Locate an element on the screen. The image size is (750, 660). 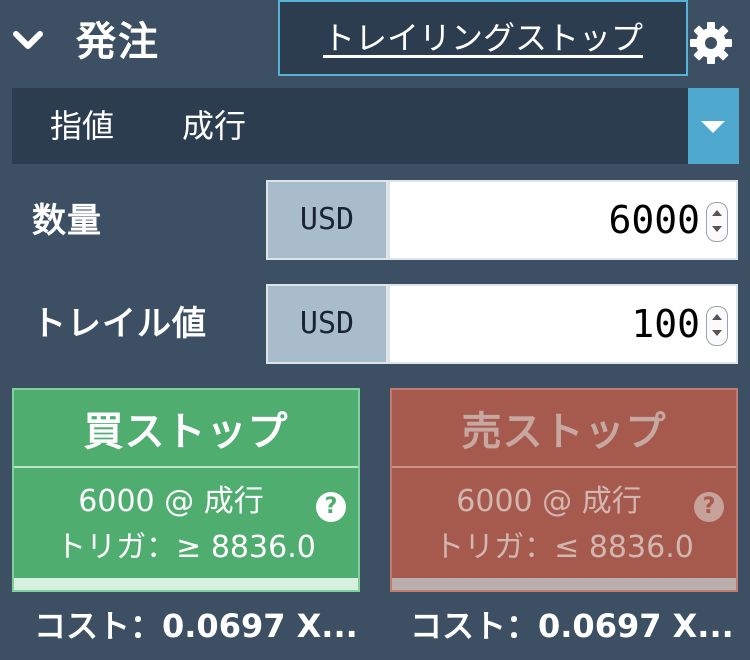
sell-stop-title: 売ストップ is located at coordinates (564, 432).